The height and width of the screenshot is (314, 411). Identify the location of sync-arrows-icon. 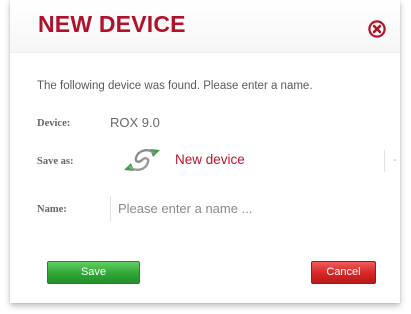
(142, 160).